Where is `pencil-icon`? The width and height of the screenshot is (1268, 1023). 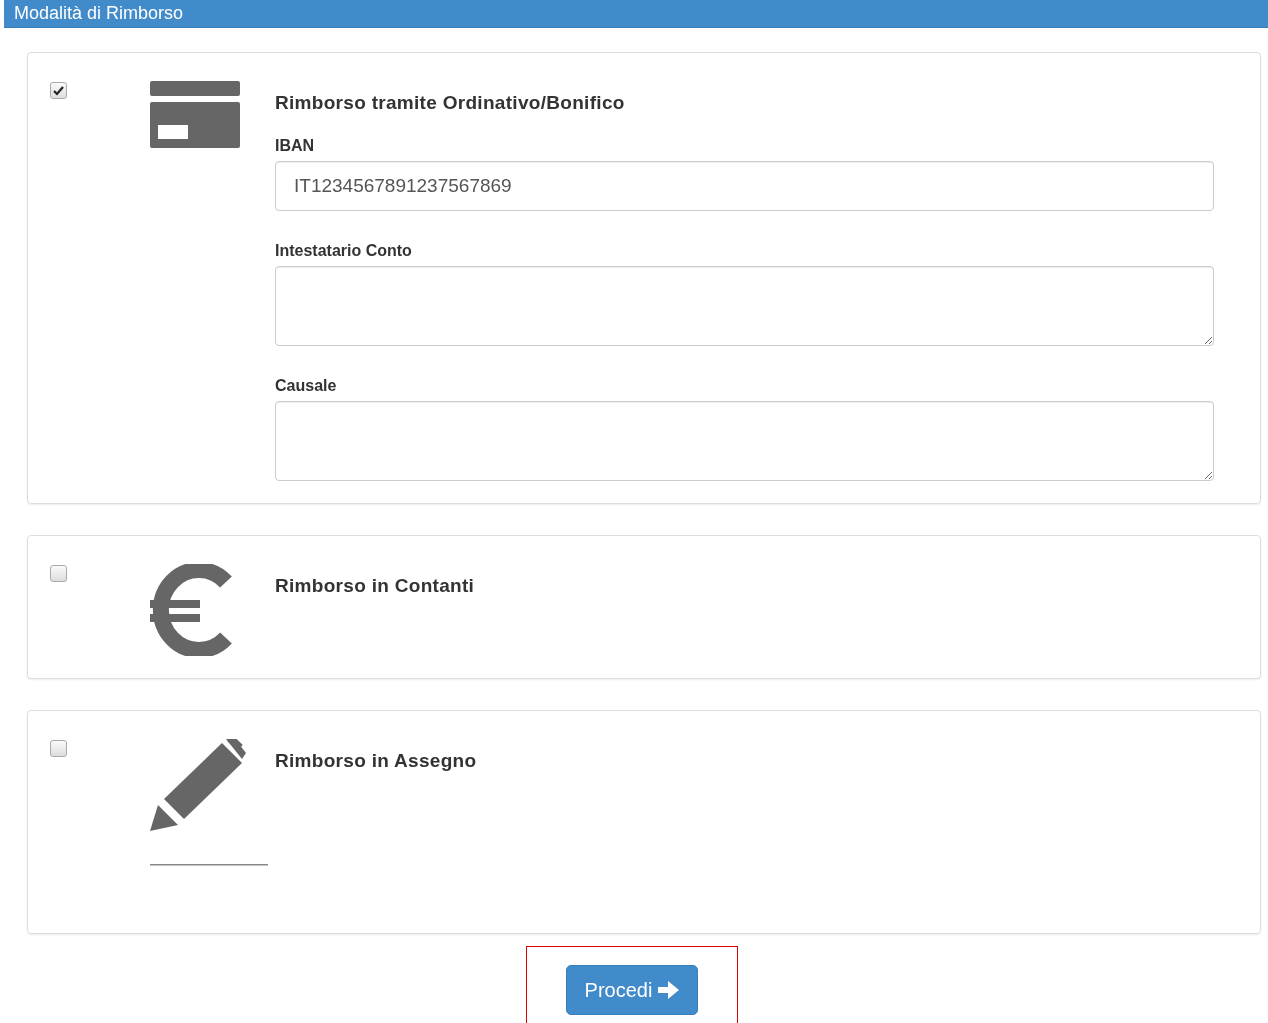 pencil-icon is located at coordinates (210, 802).